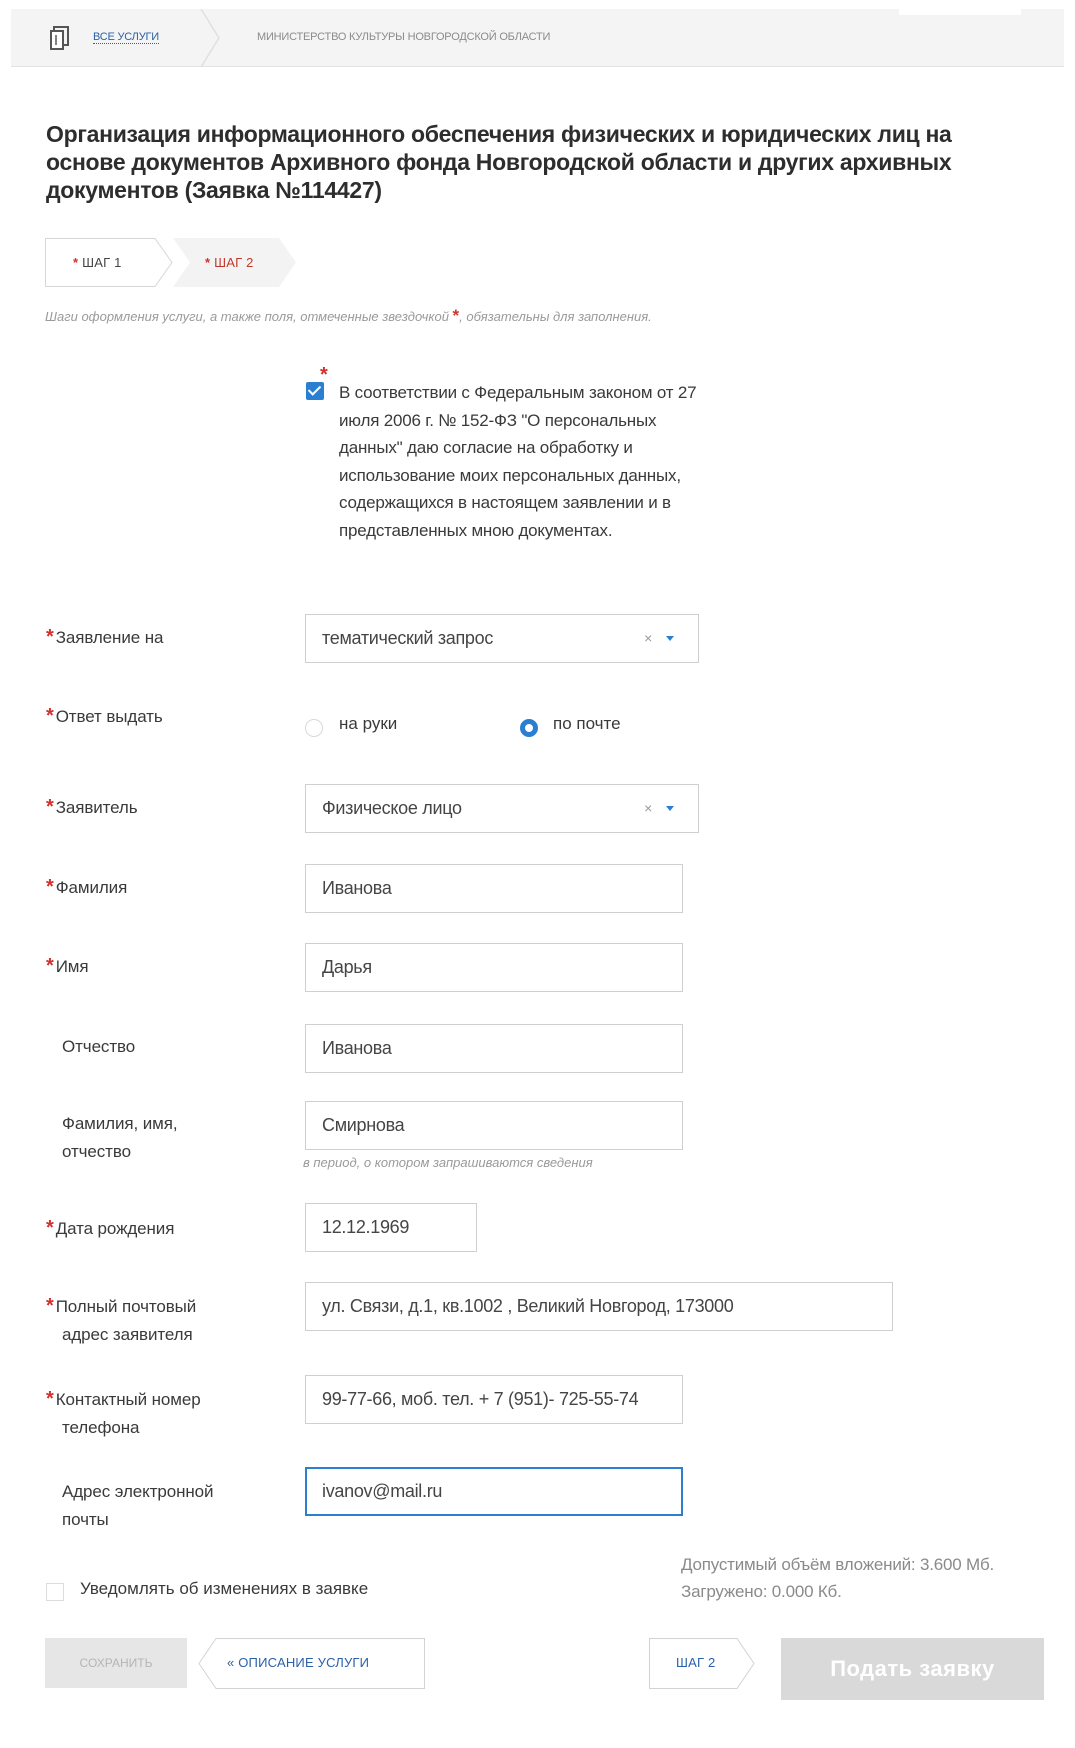  What do you see at coordinates (838, 1564) in the screenshot?
I see `attachment-limit-text: Допустимый объём вложений: 3.600 Мб.` at bounding box center [838, 1564].